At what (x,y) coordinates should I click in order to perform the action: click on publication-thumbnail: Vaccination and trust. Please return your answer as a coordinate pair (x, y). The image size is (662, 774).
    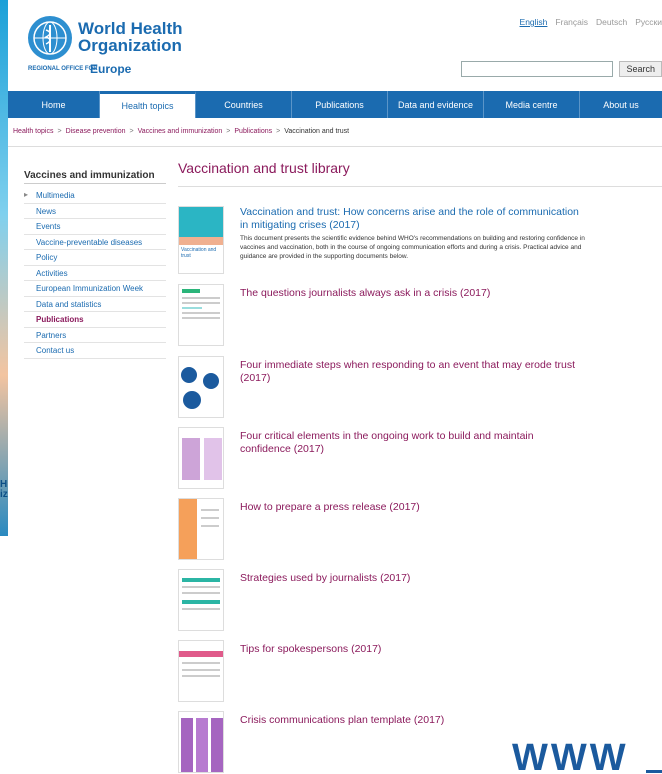
    Looking at the image, I should click on (201, 240).